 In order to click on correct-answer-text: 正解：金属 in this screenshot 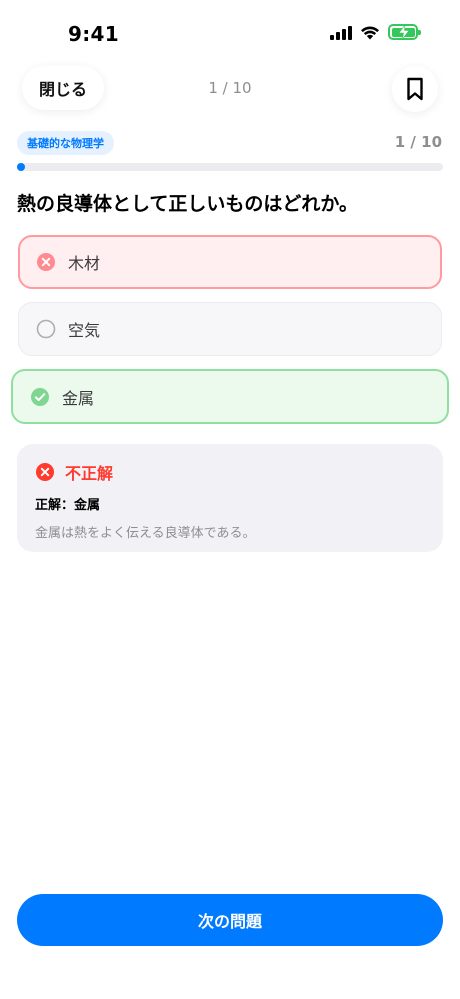, I will do `click(68, 505)`.